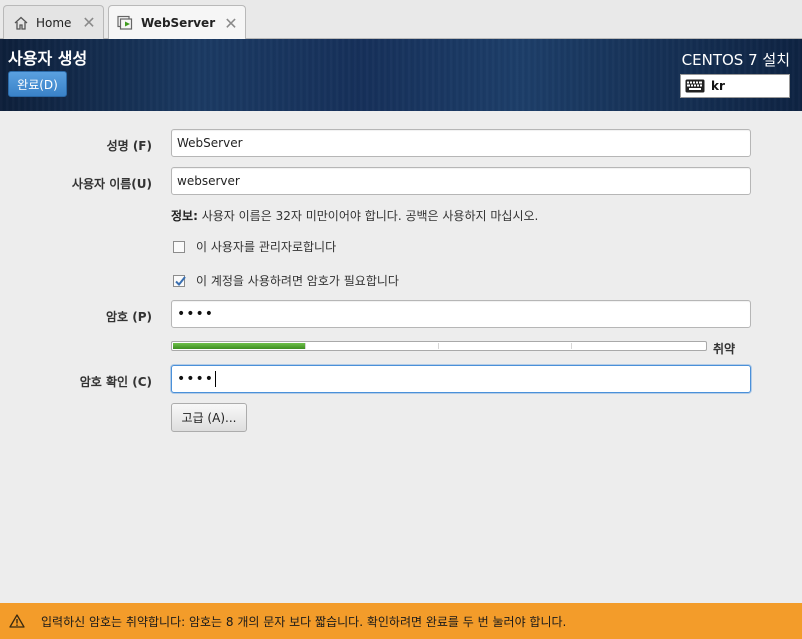  Describe the element at coordinates (115, 382) in the screenshot. I see `confirm-label: 암호 확인 (C)` at that location.